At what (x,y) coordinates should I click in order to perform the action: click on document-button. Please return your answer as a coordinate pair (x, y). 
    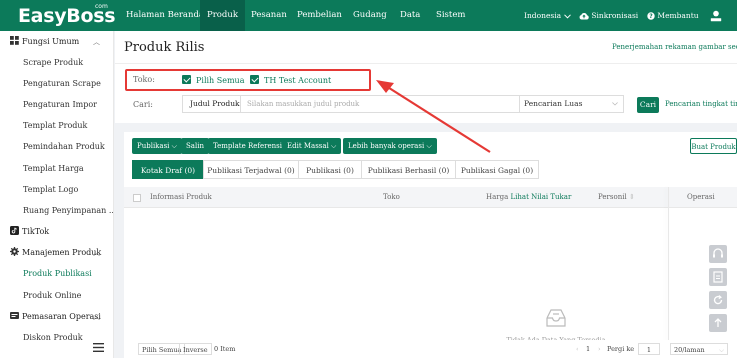
    Looking at the image, I should click on (718, 277).